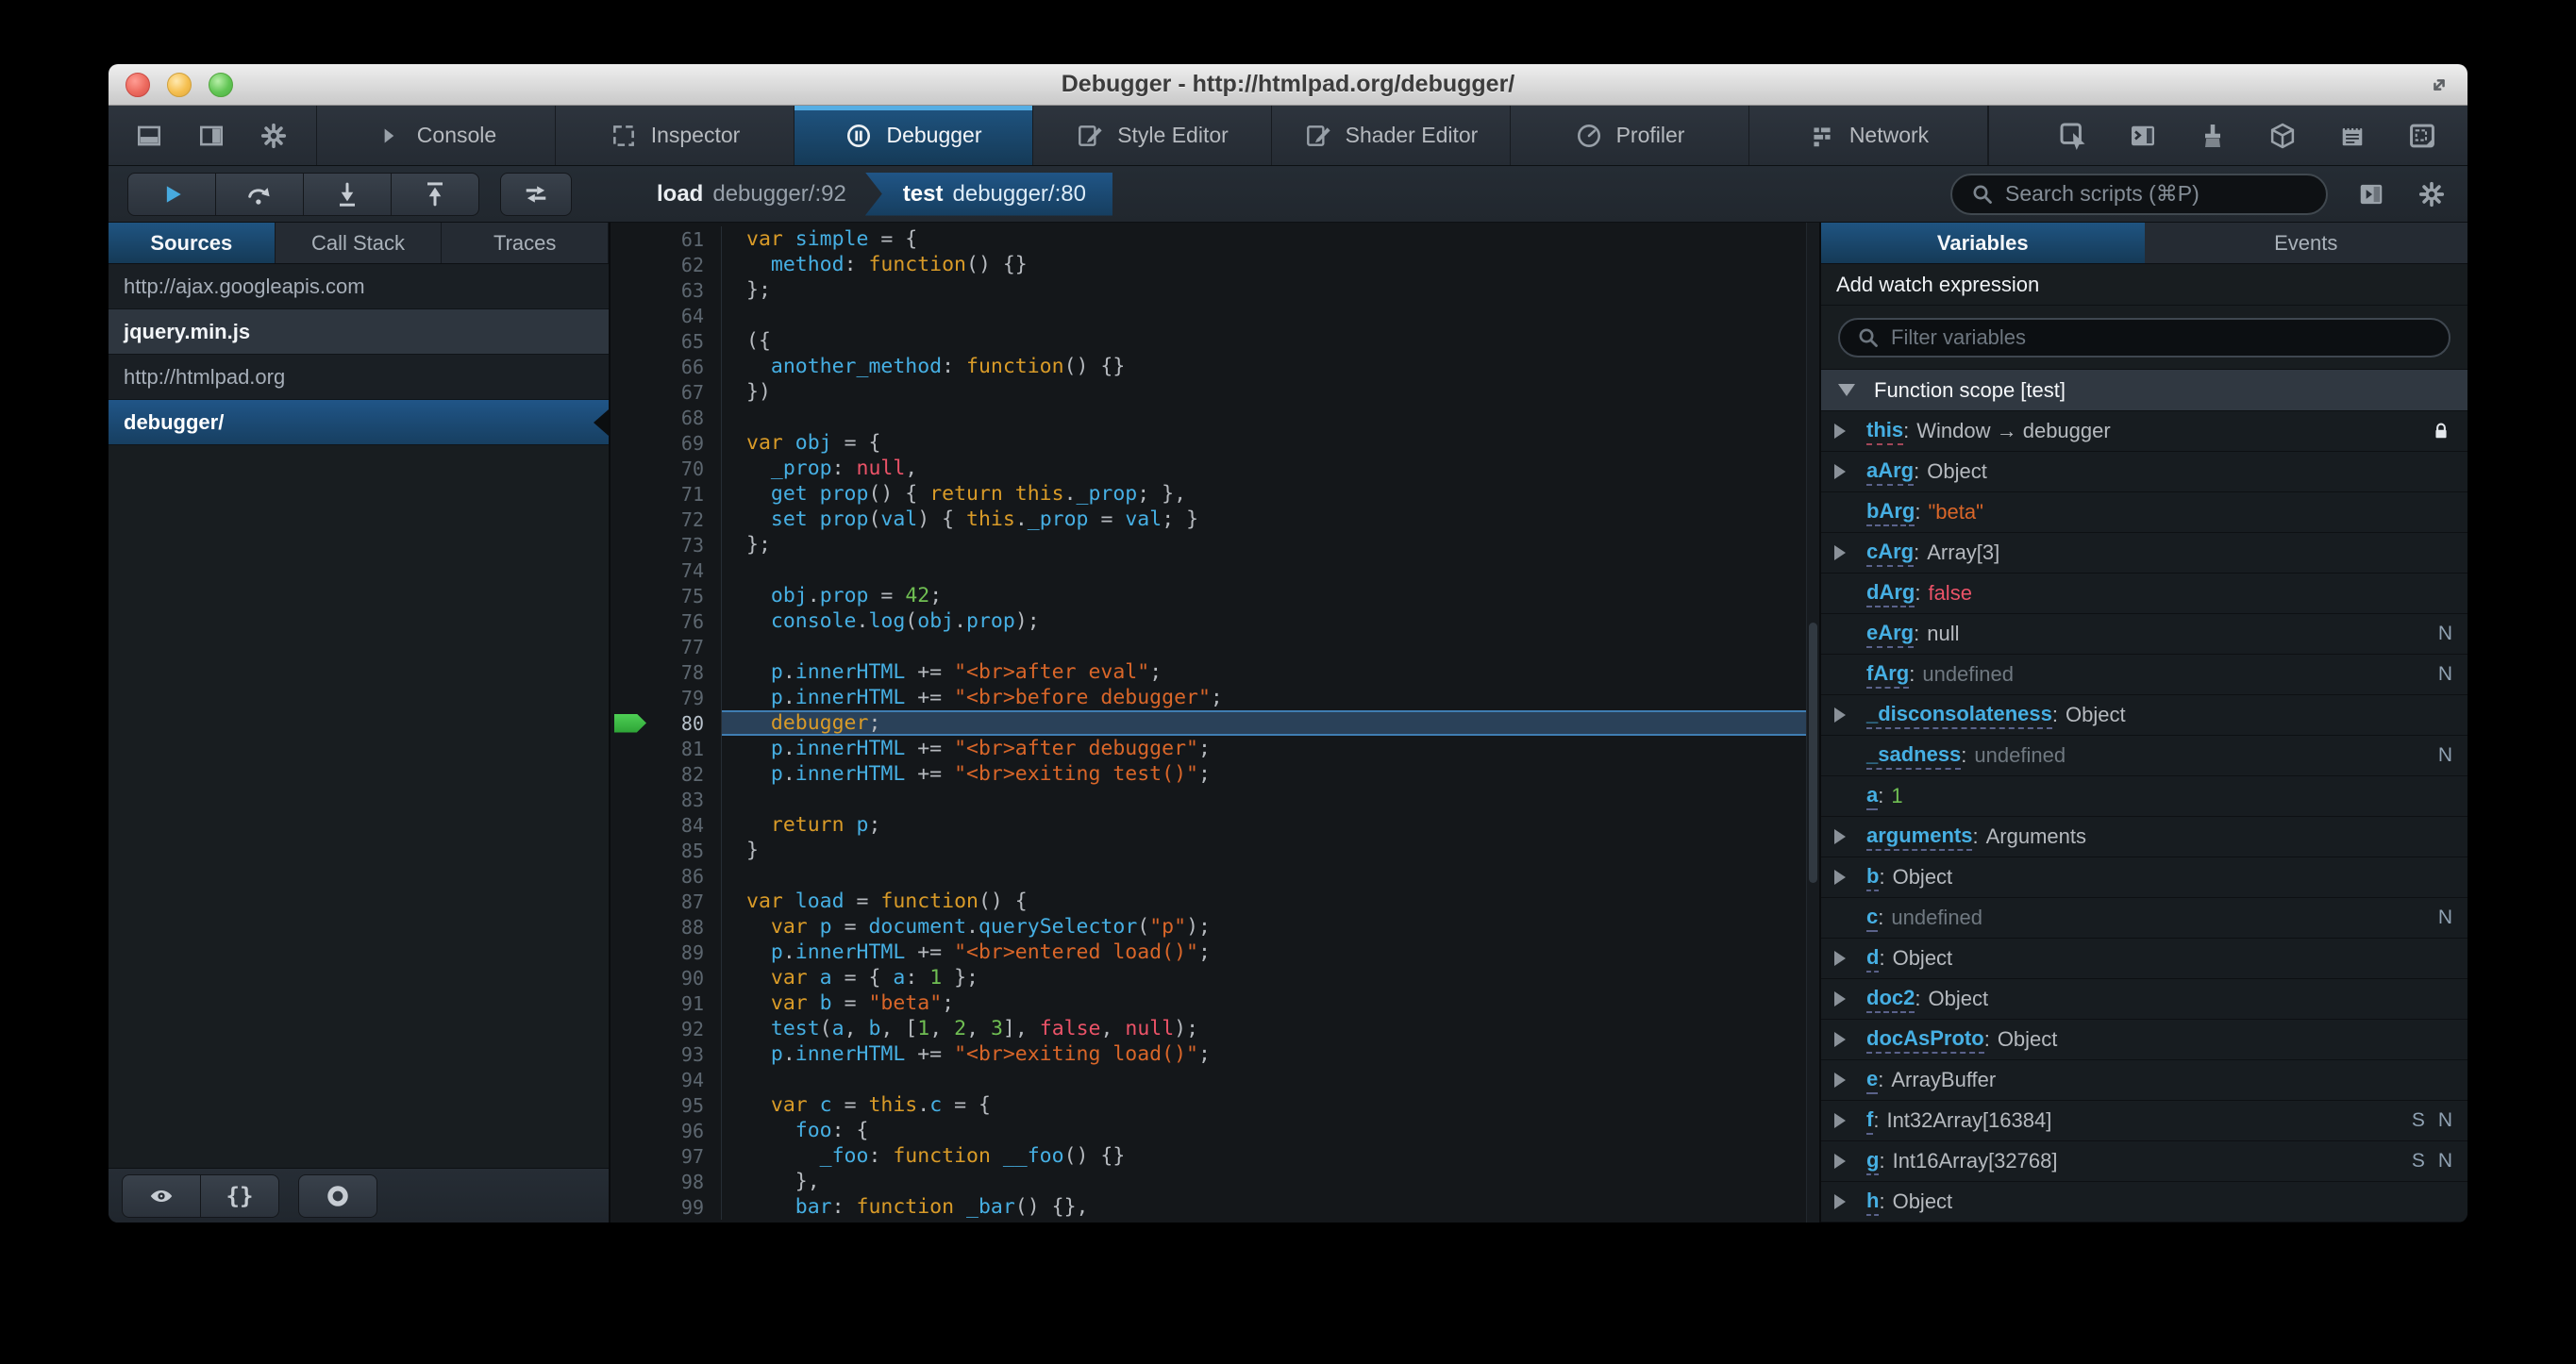 This screenshot has height=1364, width=2576. What do you see at coordinates (666, 646) in the screenshot?
I see `line-gutter-77: 77` at bounding box center [666, 646].